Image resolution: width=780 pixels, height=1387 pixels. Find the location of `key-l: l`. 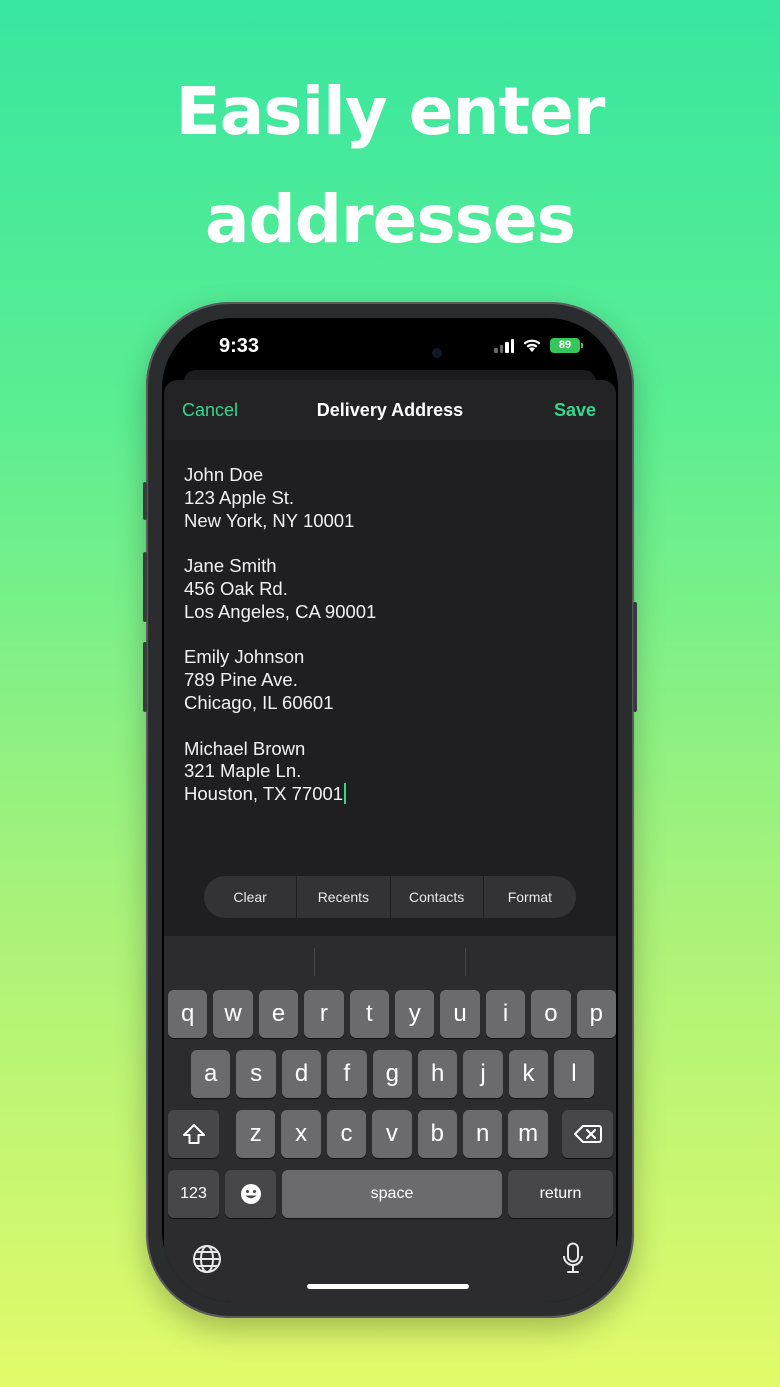

key-l: l is located at coordinates (574, 1074).